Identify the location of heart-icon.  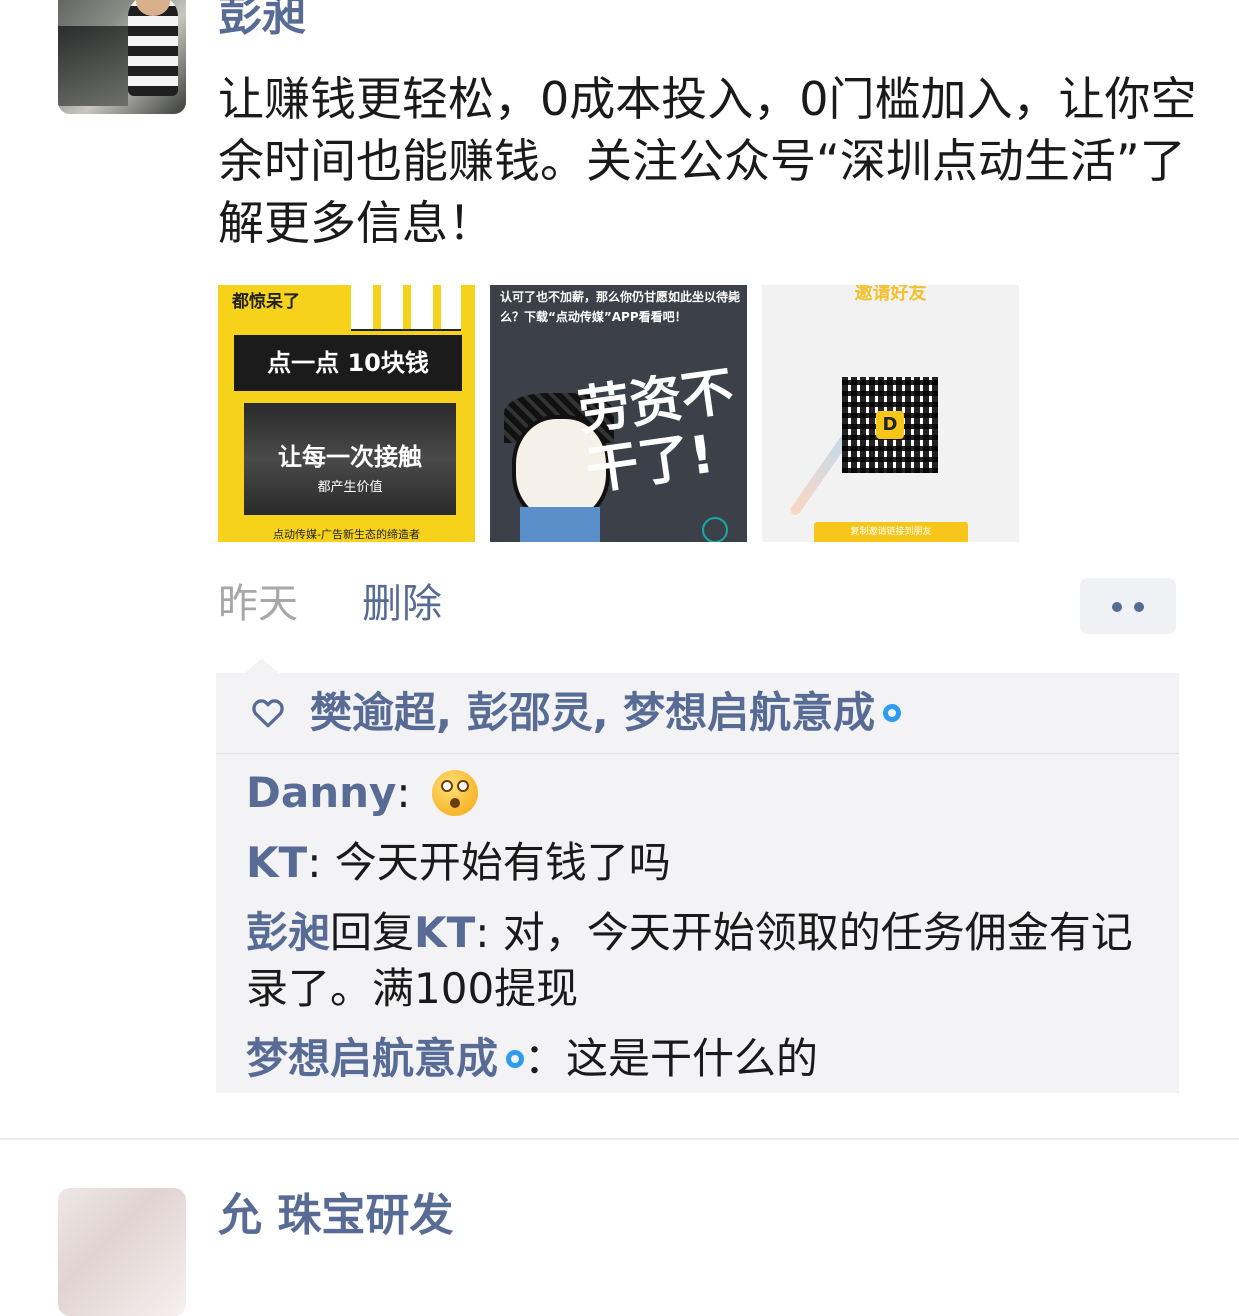
(268, 713).